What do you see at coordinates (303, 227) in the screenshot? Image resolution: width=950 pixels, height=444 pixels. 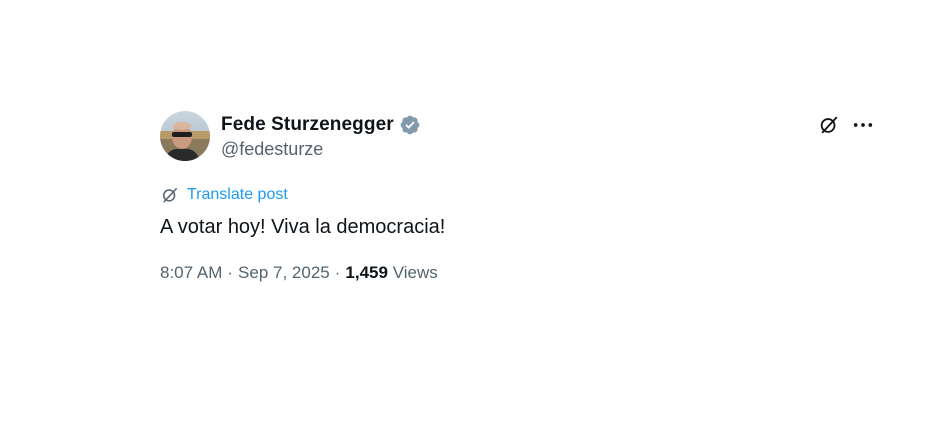 I see `post-text: A votar hoy! Viva la democracia!` at bounding box center [303, 227].